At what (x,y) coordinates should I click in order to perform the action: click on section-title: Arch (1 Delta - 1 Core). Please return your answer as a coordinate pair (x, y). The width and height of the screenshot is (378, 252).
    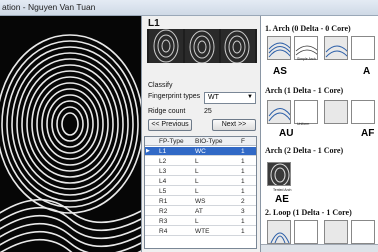
    Looking at the image, I should click on (304, 90).